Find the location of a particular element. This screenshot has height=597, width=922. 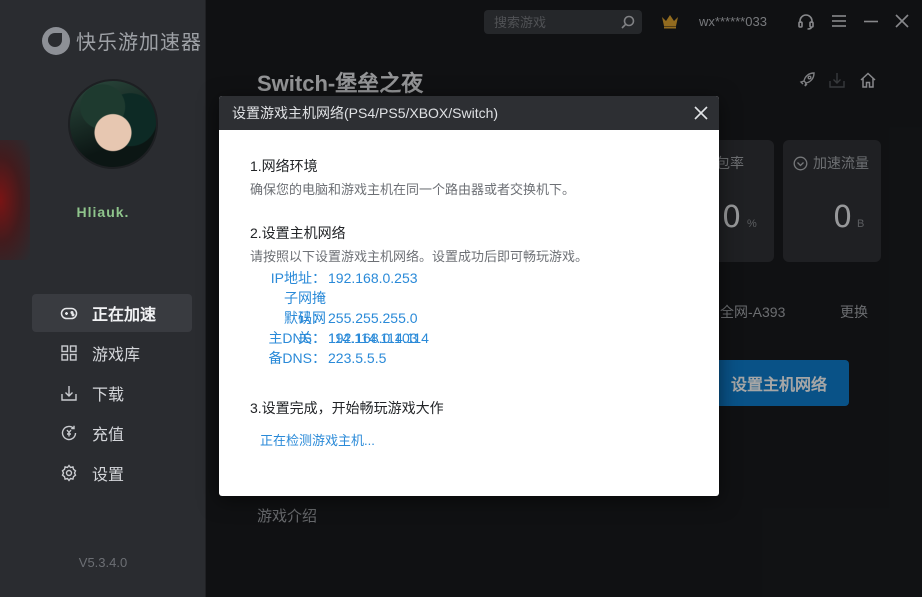

sidebar-item-accelerating: 正在加速 is located at coordinates (112, 313).